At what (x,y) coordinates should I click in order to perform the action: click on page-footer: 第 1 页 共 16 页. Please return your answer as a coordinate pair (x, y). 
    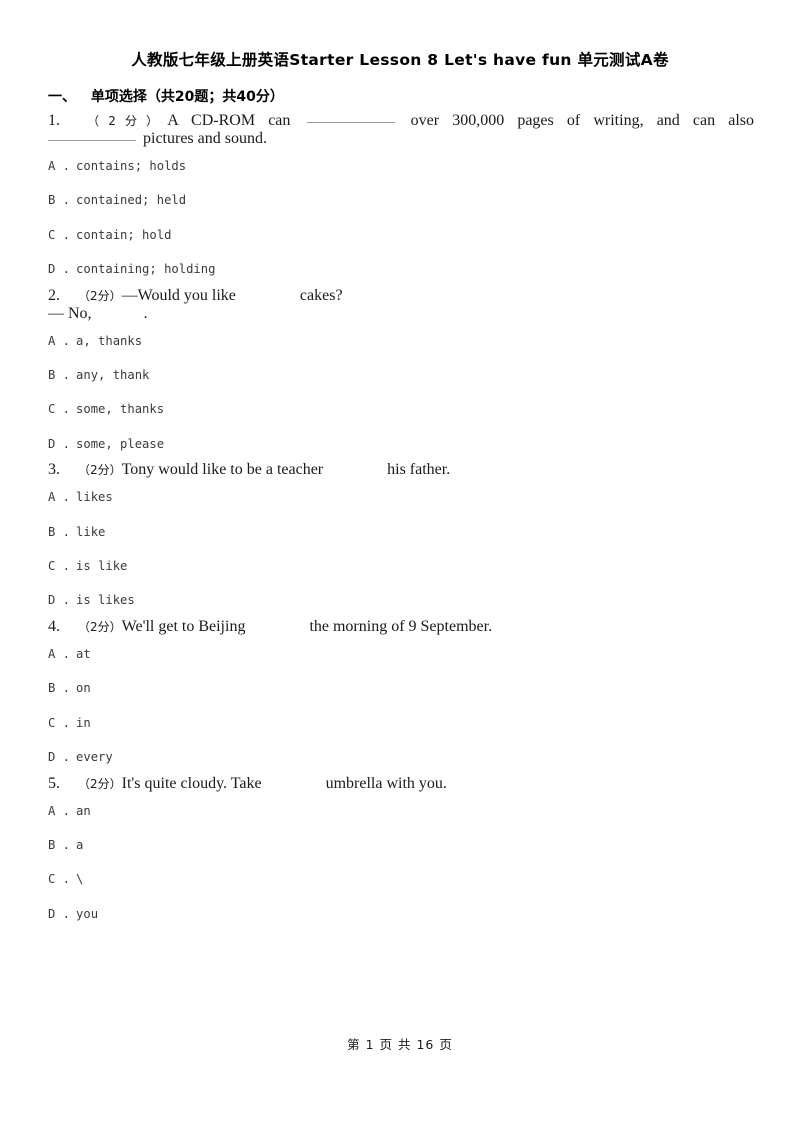
    Looking at the image, I should click on (400, 1043).